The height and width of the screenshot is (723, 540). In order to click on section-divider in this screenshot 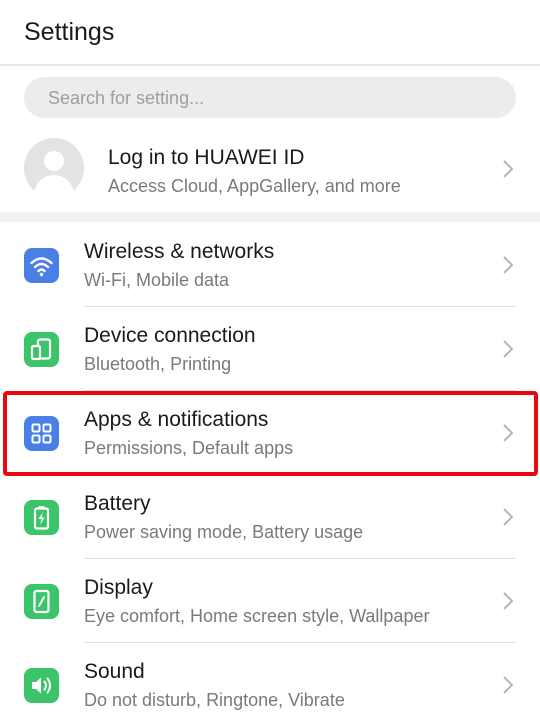, I will do `click(270, 217)`.